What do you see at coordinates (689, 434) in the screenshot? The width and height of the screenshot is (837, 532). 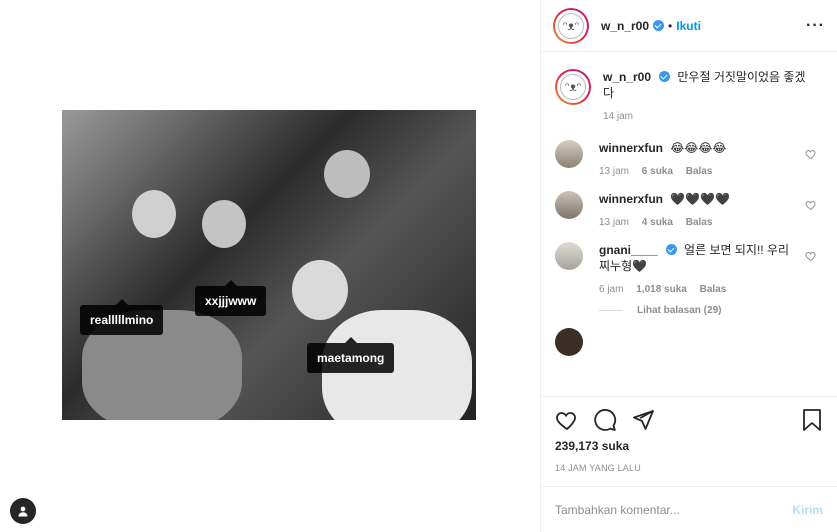 I see `post-actions: 239,173 suka 14 JAM YANG LALU` at bounding box center [689, 434].